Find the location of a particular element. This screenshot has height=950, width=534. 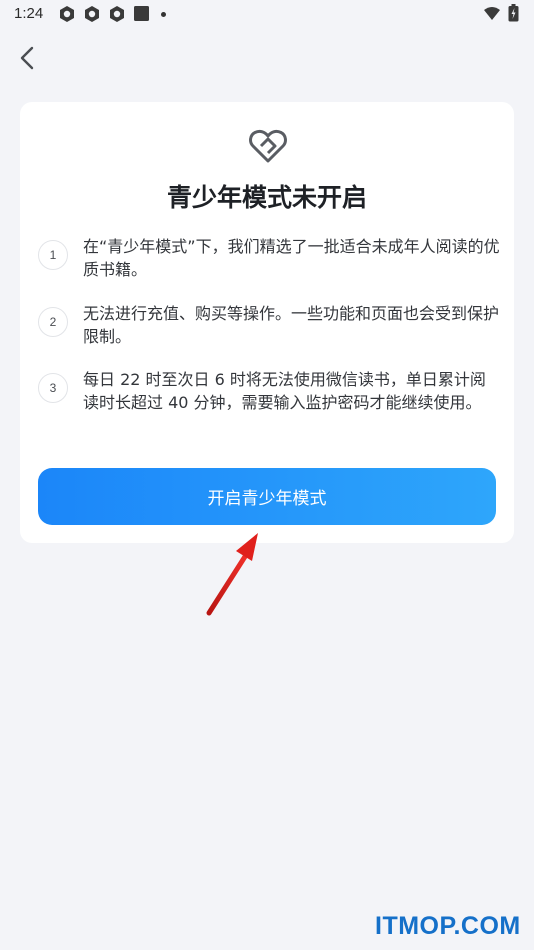

back-button is located at coordinates (28, 58).